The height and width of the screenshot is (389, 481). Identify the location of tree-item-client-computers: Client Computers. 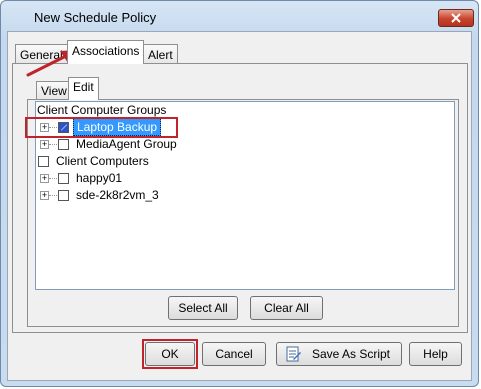
(137, 161).